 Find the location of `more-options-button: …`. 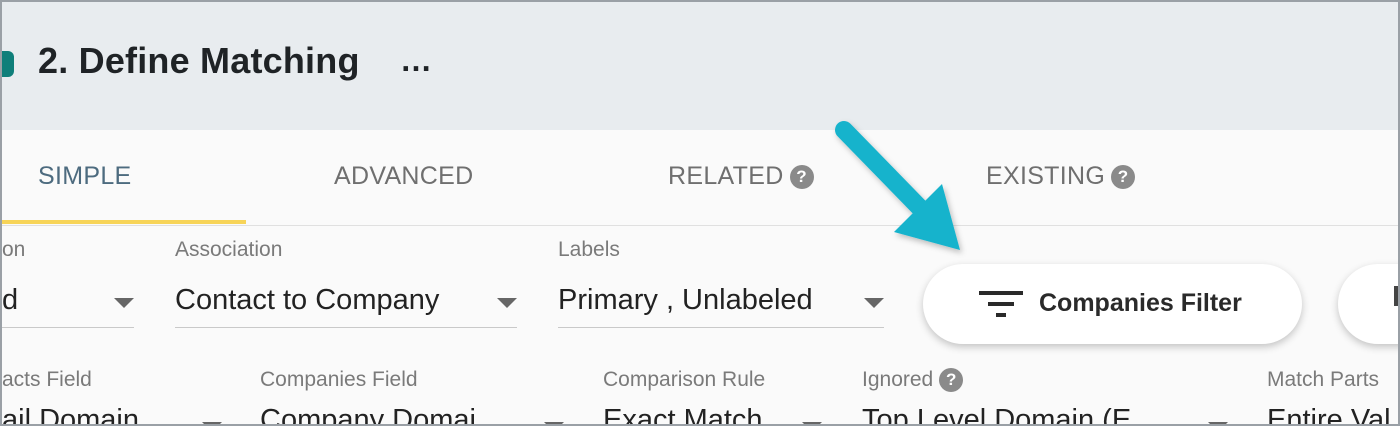

more-options-button: … is located at coordinates (416, 60).